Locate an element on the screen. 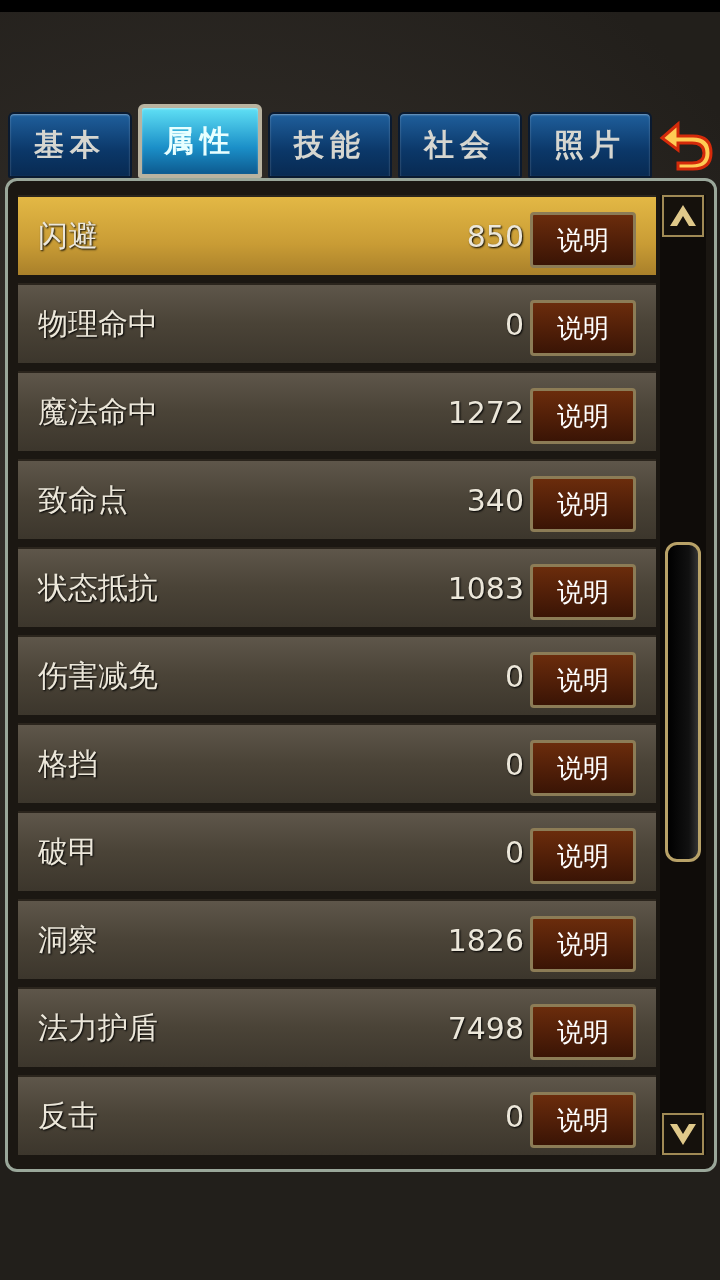 The width and height of the screenshot is (720, 1280). stat-name: 物理命中 is located at coordinates (98, 323).